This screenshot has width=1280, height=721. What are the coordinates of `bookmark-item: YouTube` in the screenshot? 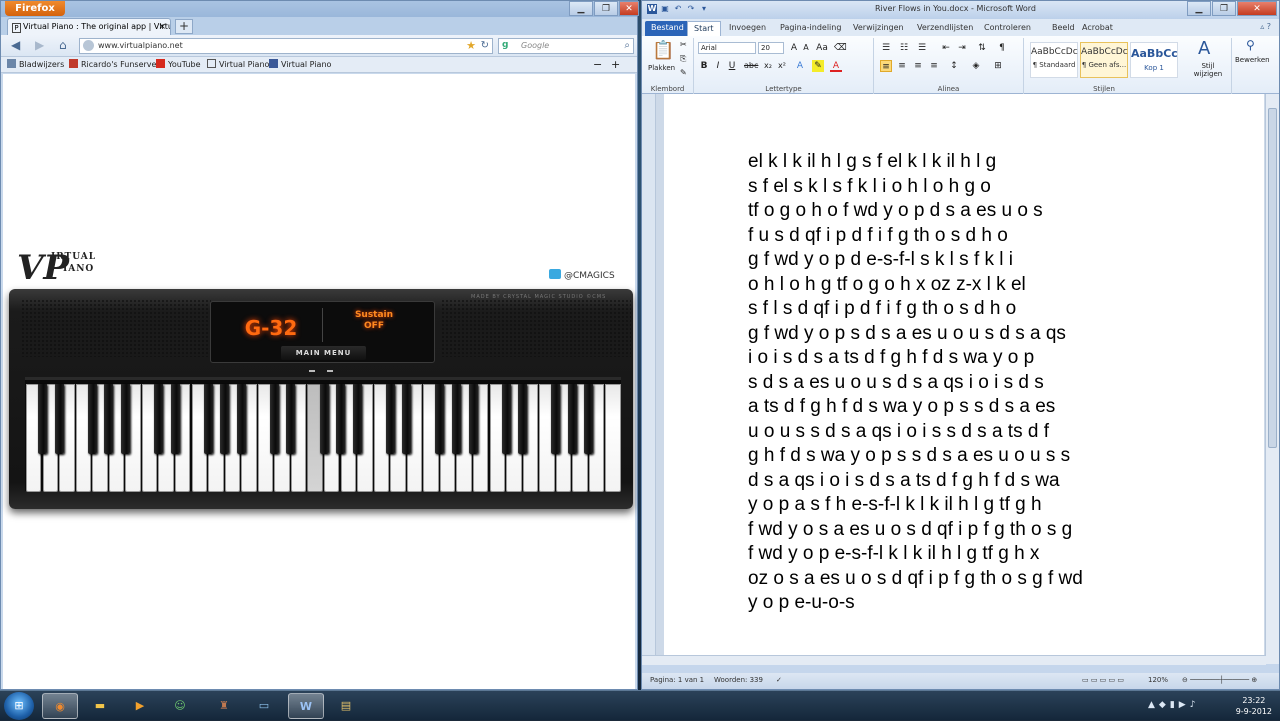 It's located at (178, 64).